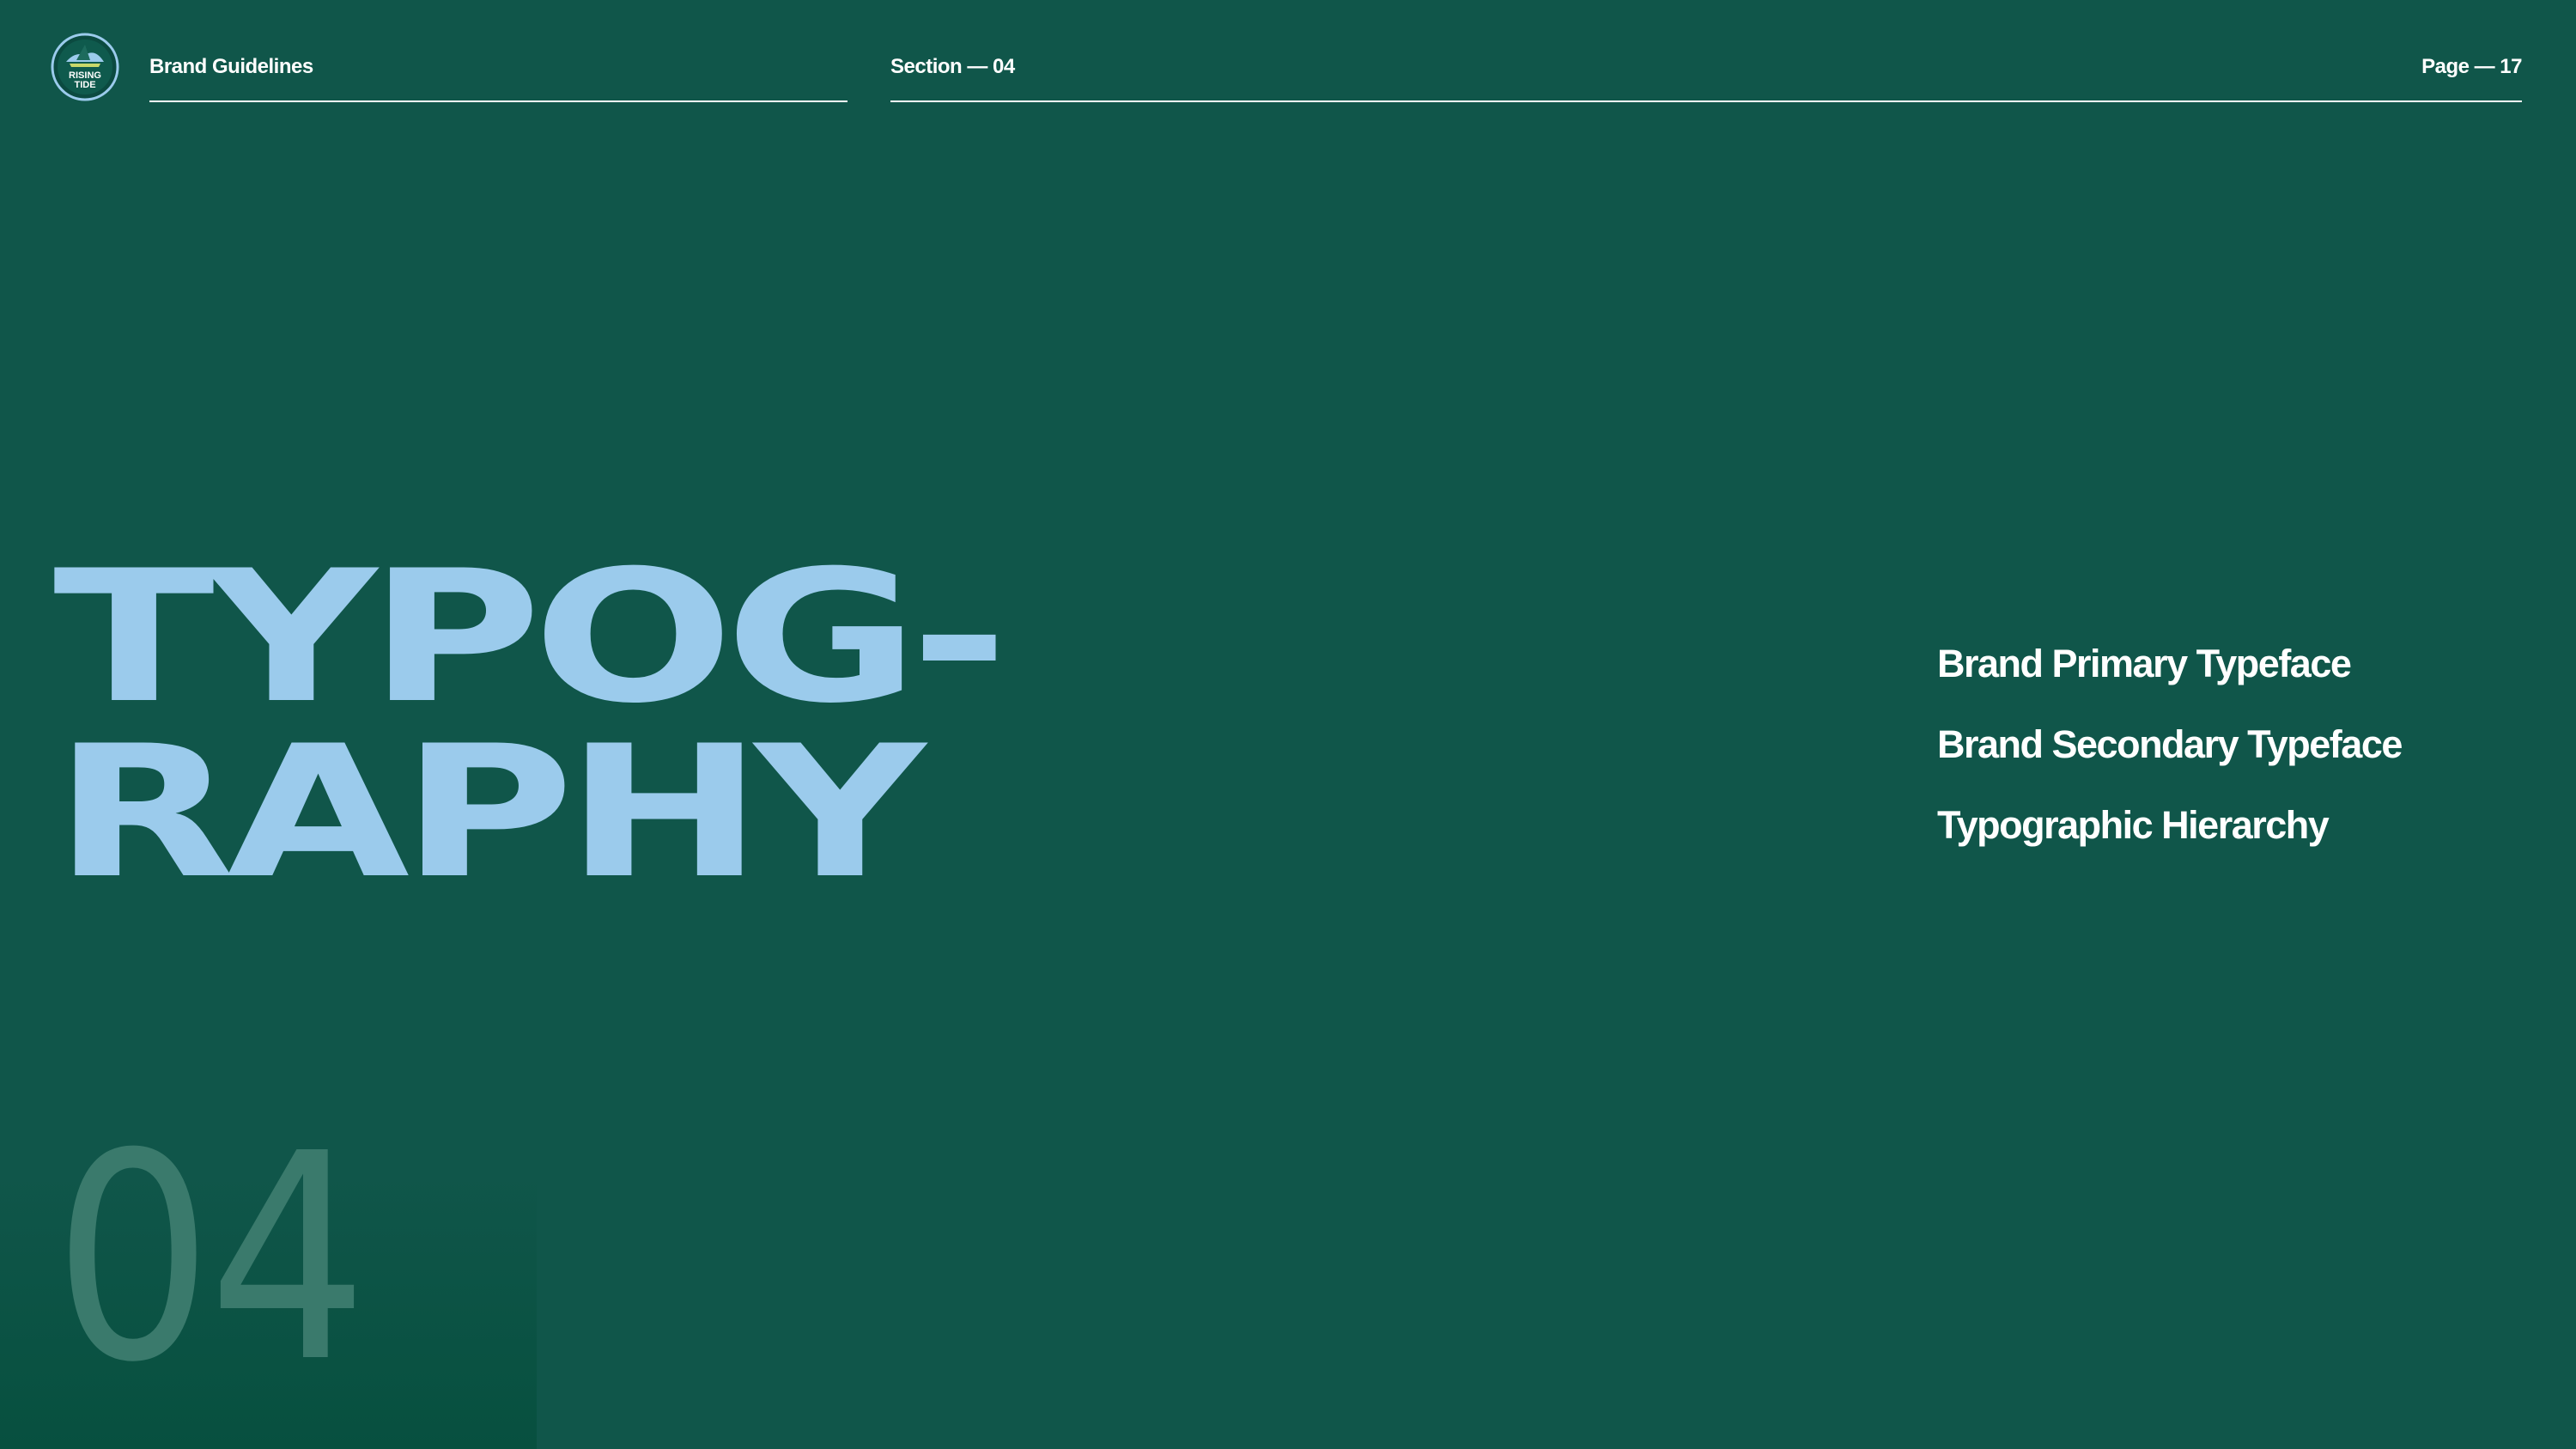  I want to click on menu-item-typographic-hierarchy: Typographic Hierarchy, so click(2170, 825).